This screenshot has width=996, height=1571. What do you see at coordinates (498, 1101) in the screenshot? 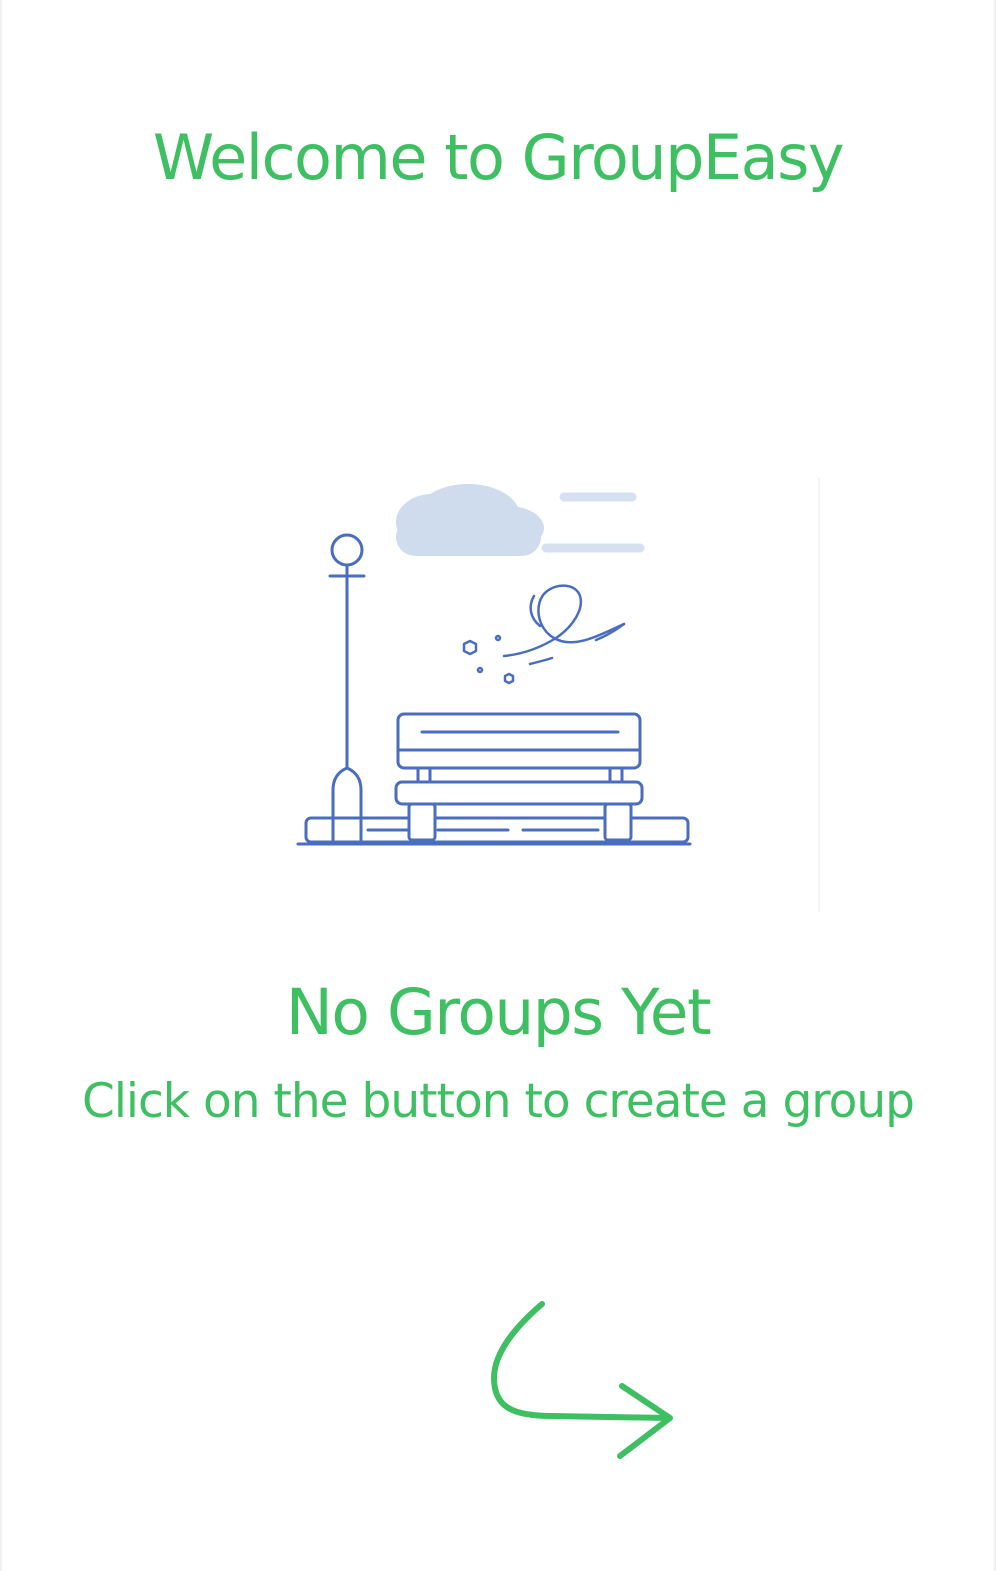
I see `empty-state-subtitle: Click on the button to create a group` at bounding box center [498, 1101].